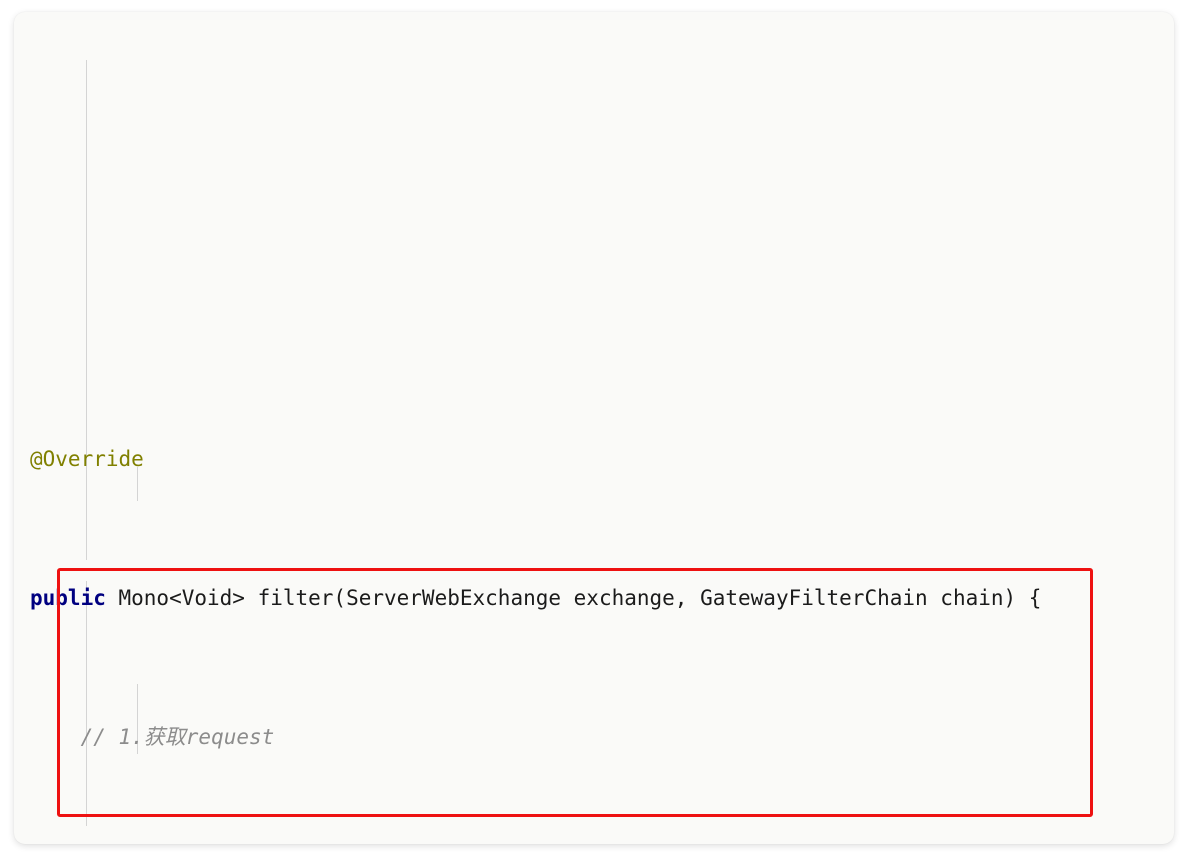 This screenshot has height=859, width=1188. Describe the element at coordinates (527, 737) in the screenshot. I see `code-line-3: // 1.获取request` at that location.